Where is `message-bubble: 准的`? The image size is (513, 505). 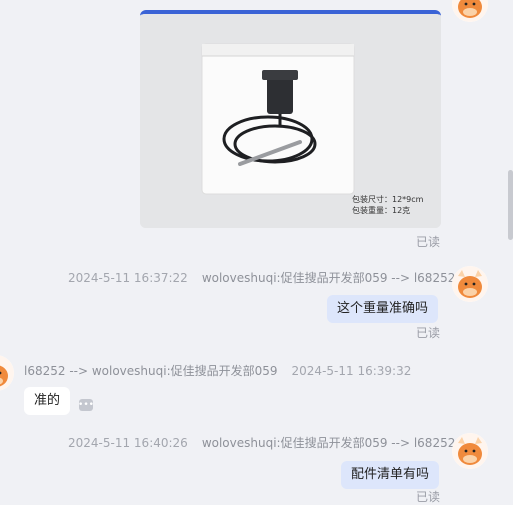 message-bubble: 准的 is located at coordinates (47, 401).